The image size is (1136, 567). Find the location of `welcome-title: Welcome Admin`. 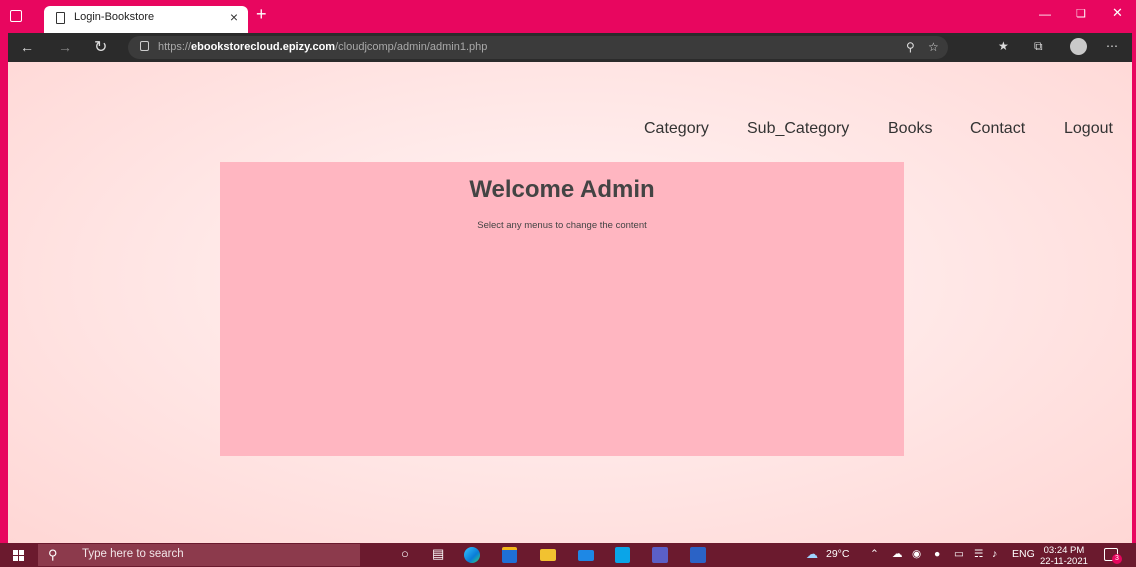

welcome-title: Welcome Admin is located at coordinates (562, 189).